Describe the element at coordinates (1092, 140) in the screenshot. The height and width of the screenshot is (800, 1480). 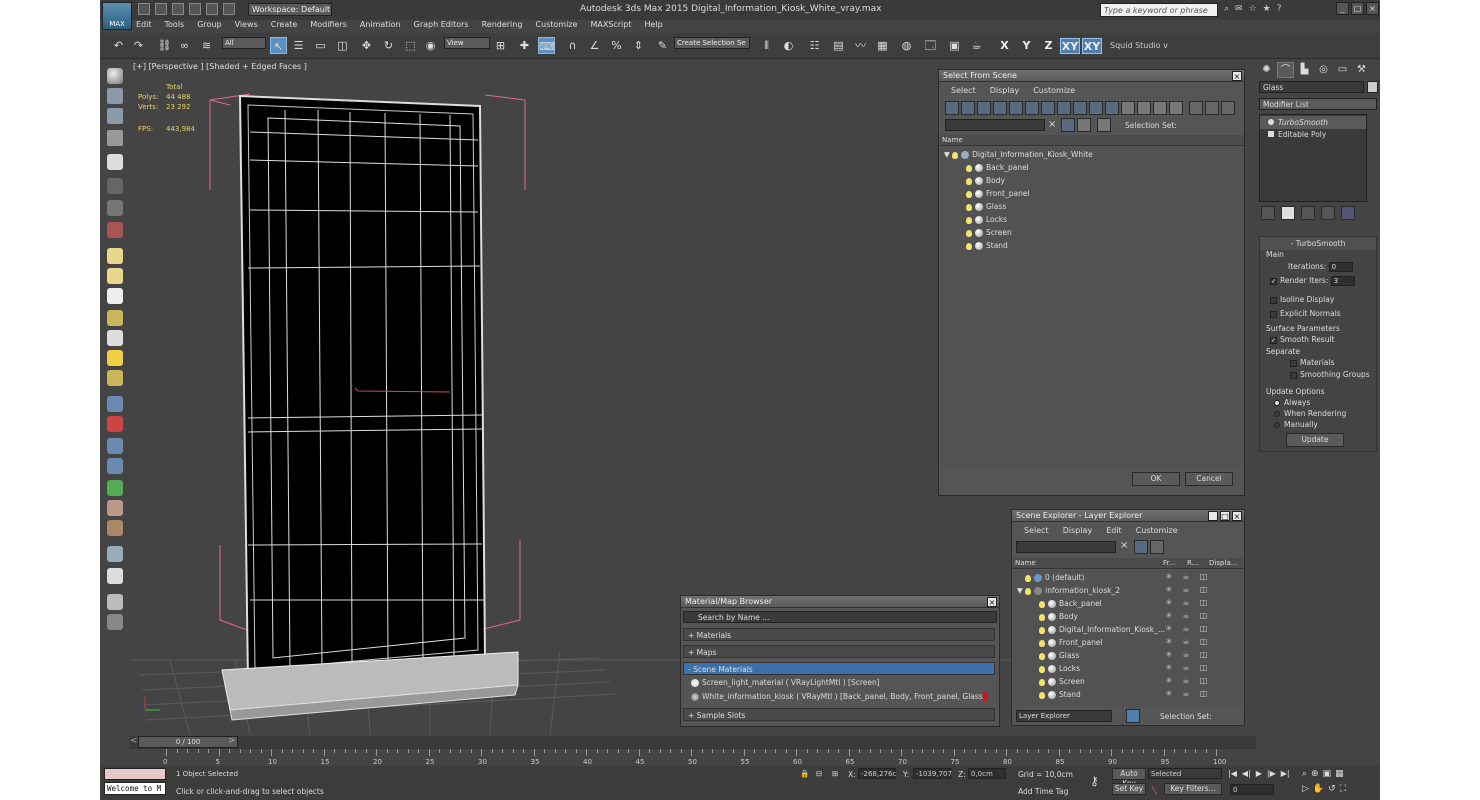
I see `column-name: Name` at that location.